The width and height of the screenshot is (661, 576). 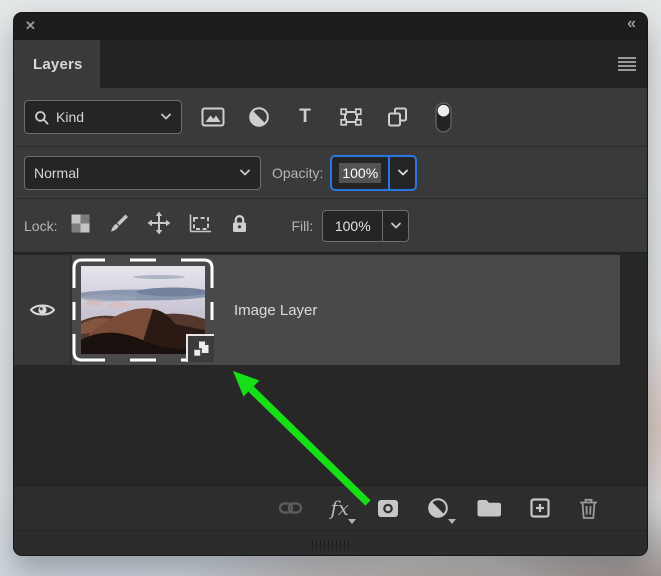 I want to click on lock-label: Lock:, so click(x=41, y=225).